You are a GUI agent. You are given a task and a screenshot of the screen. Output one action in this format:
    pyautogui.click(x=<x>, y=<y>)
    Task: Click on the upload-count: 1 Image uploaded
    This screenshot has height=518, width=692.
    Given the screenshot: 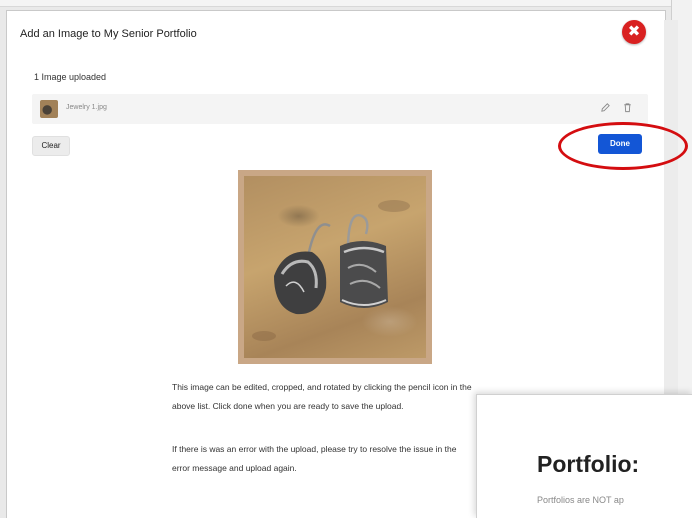 What is the action you would take?
    pyautogui.click(x=70, y=77)
    